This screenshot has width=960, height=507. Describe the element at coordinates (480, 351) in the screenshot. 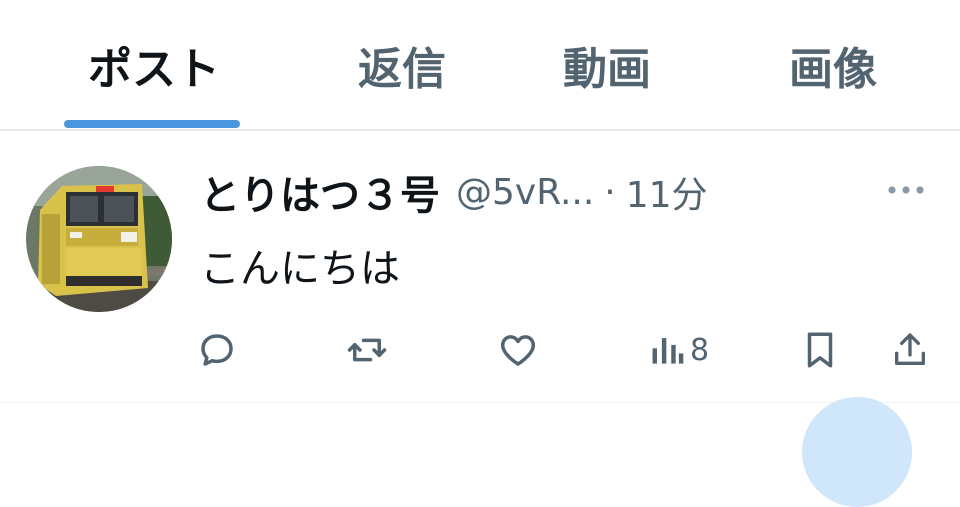

I see `post-actions: 8` at that location.